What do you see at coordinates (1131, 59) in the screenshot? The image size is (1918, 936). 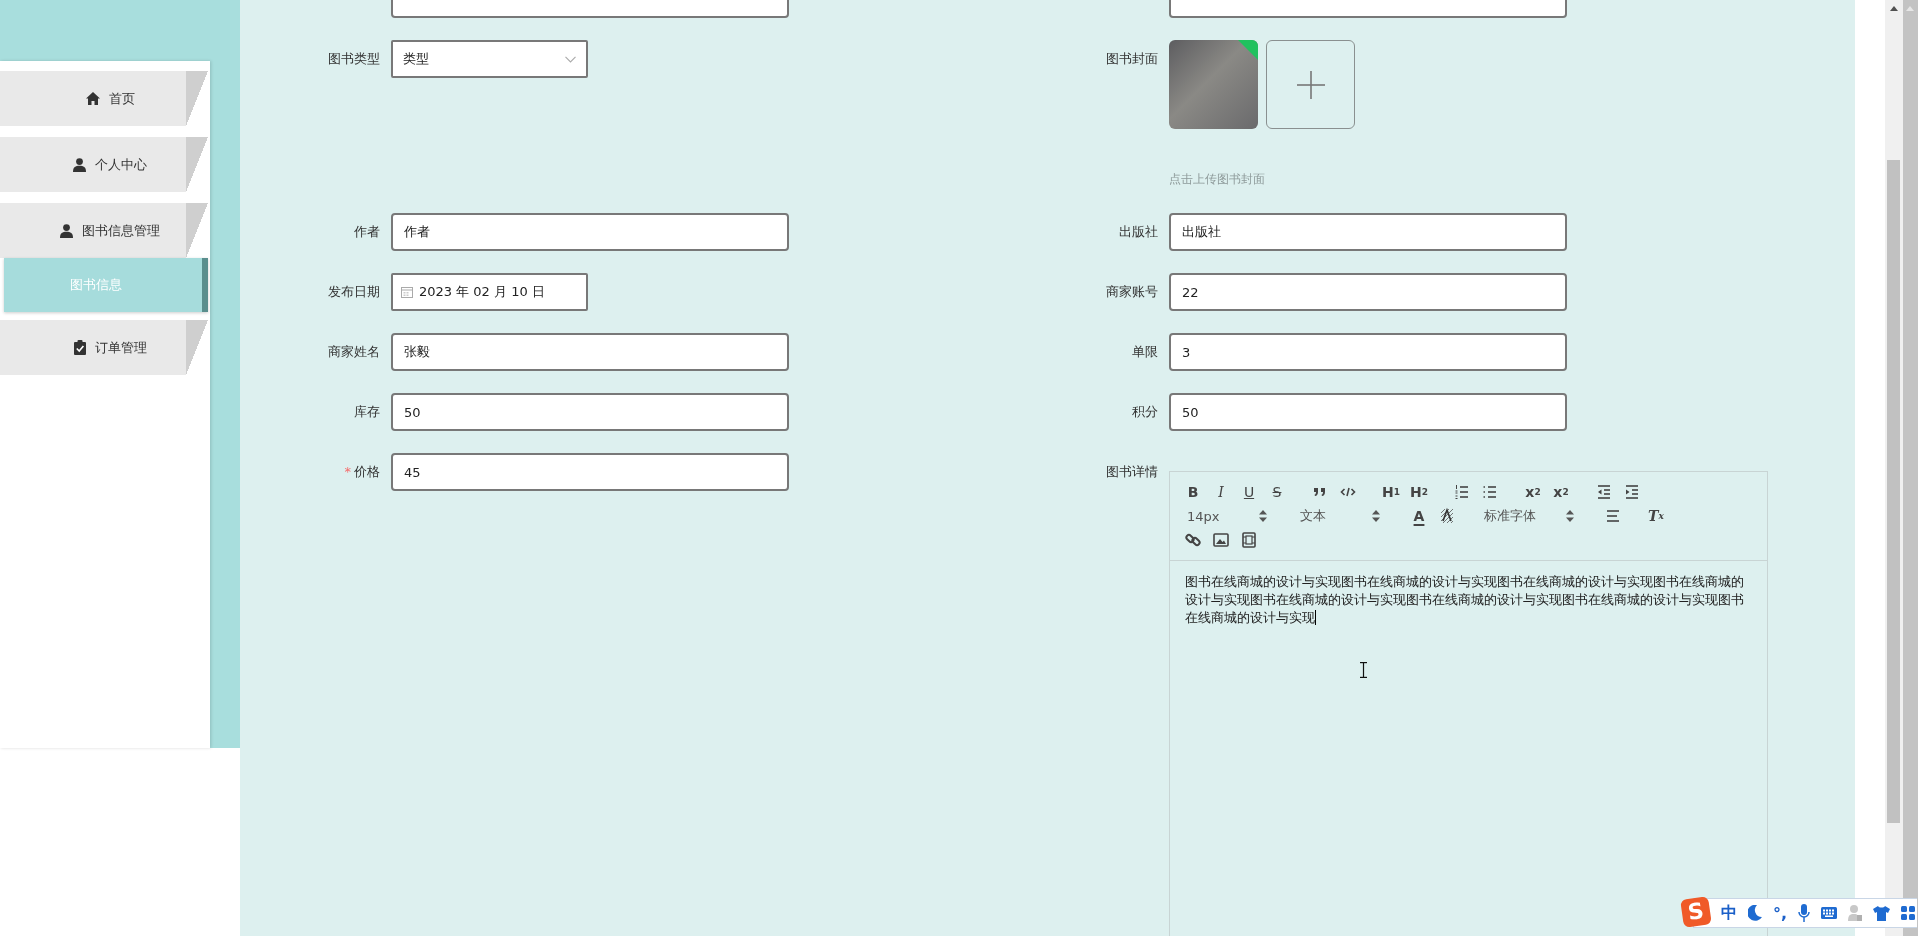 I see `field-label: 图书封面` at bounding box center [1131, 59].